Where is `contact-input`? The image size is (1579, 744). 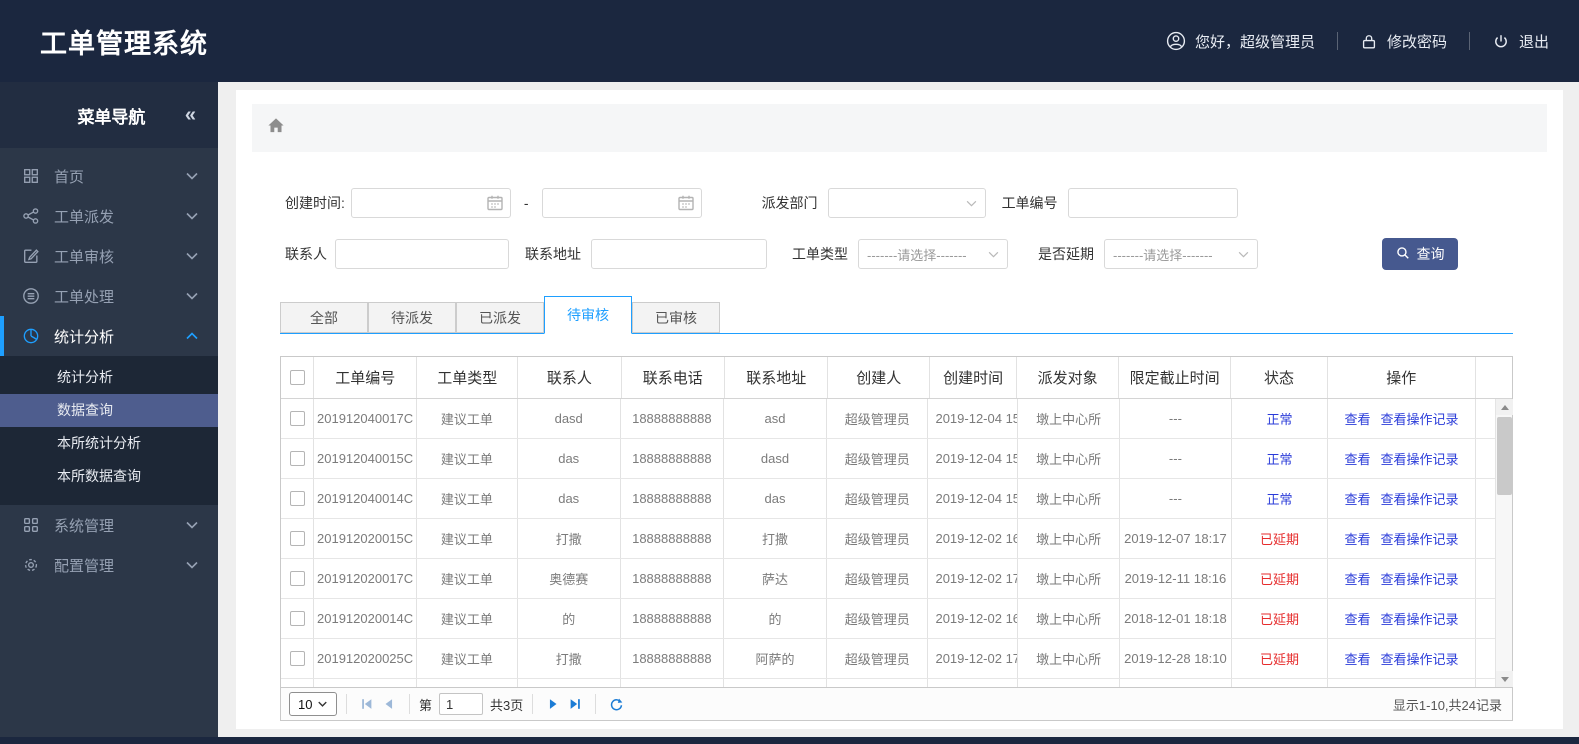 contact-input is located at coordinates (422, 254).